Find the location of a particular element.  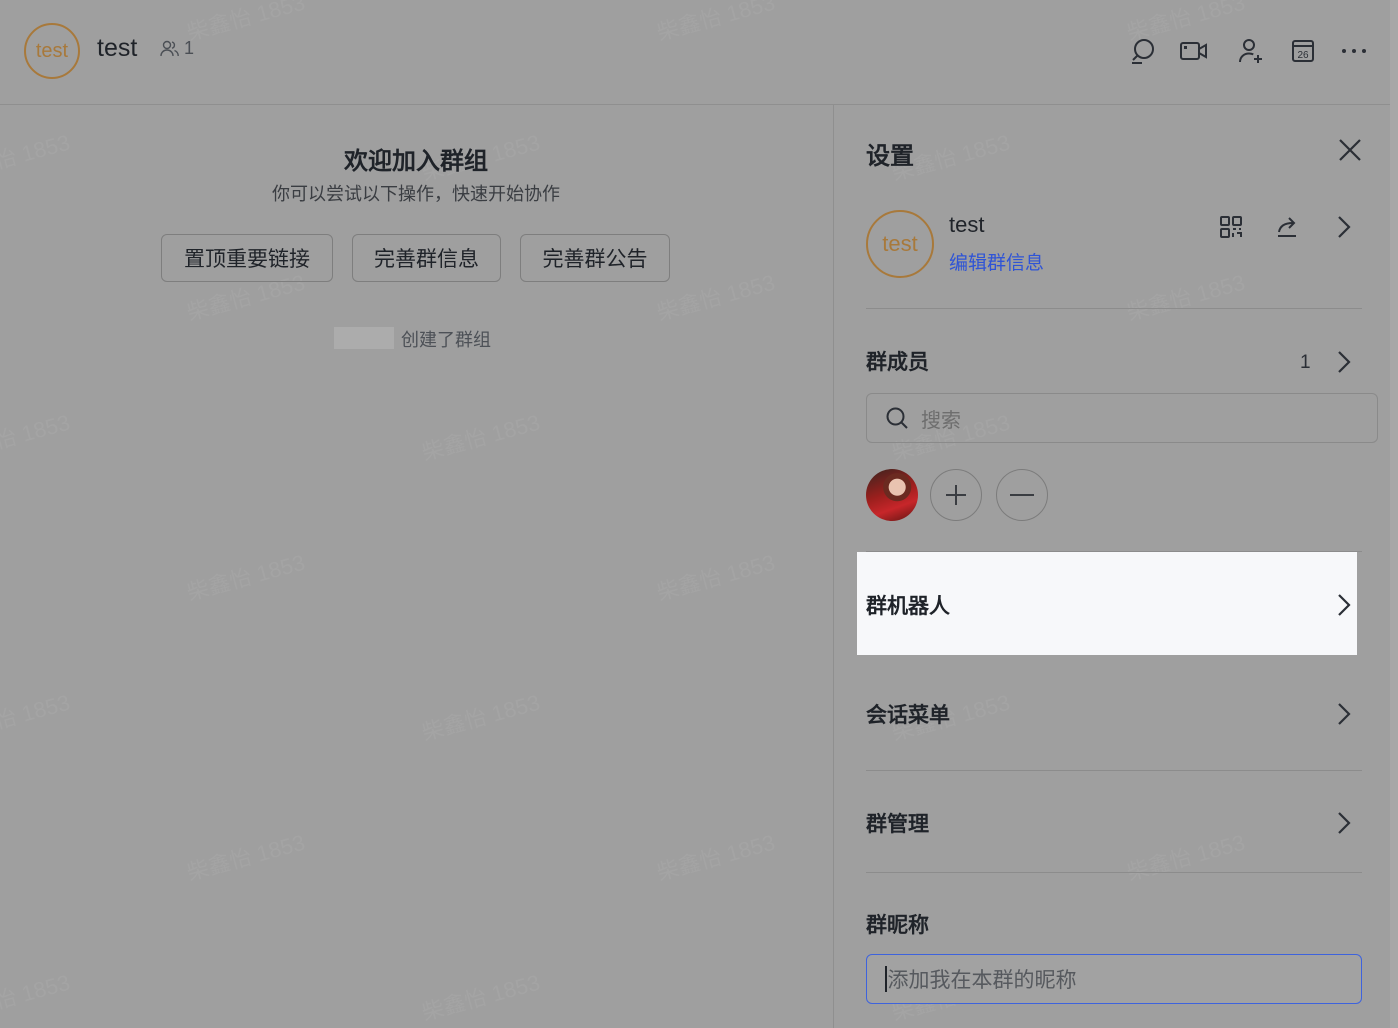

group-nickname-title: 群昵称 is located at coordinates (897, 925).